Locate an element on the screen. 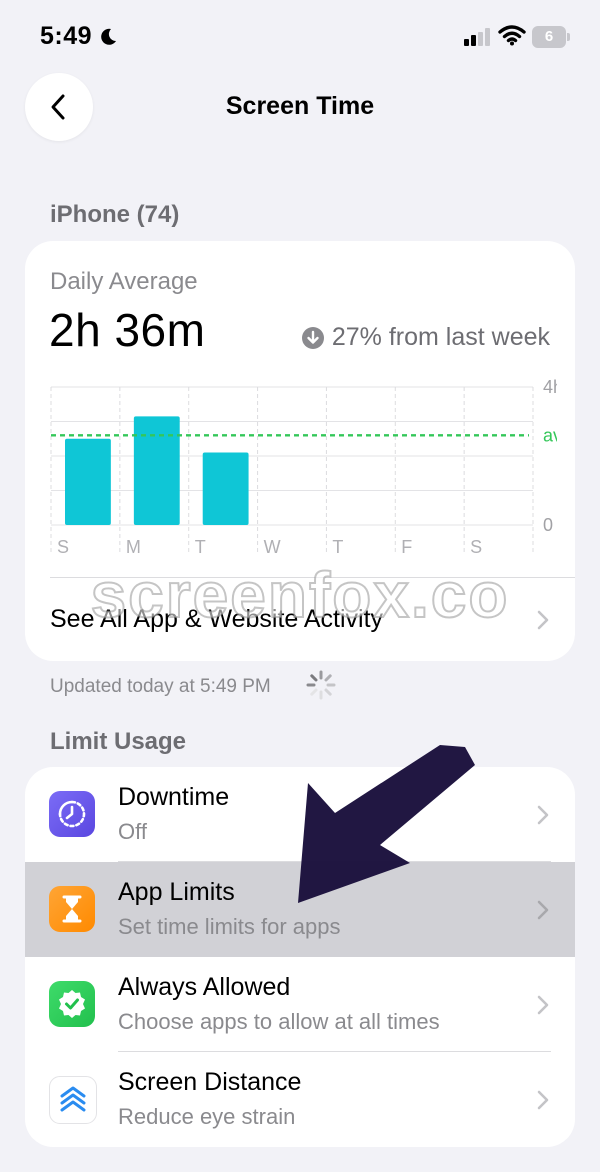  page-title: Screen Time is located at coordinates (300, 106).